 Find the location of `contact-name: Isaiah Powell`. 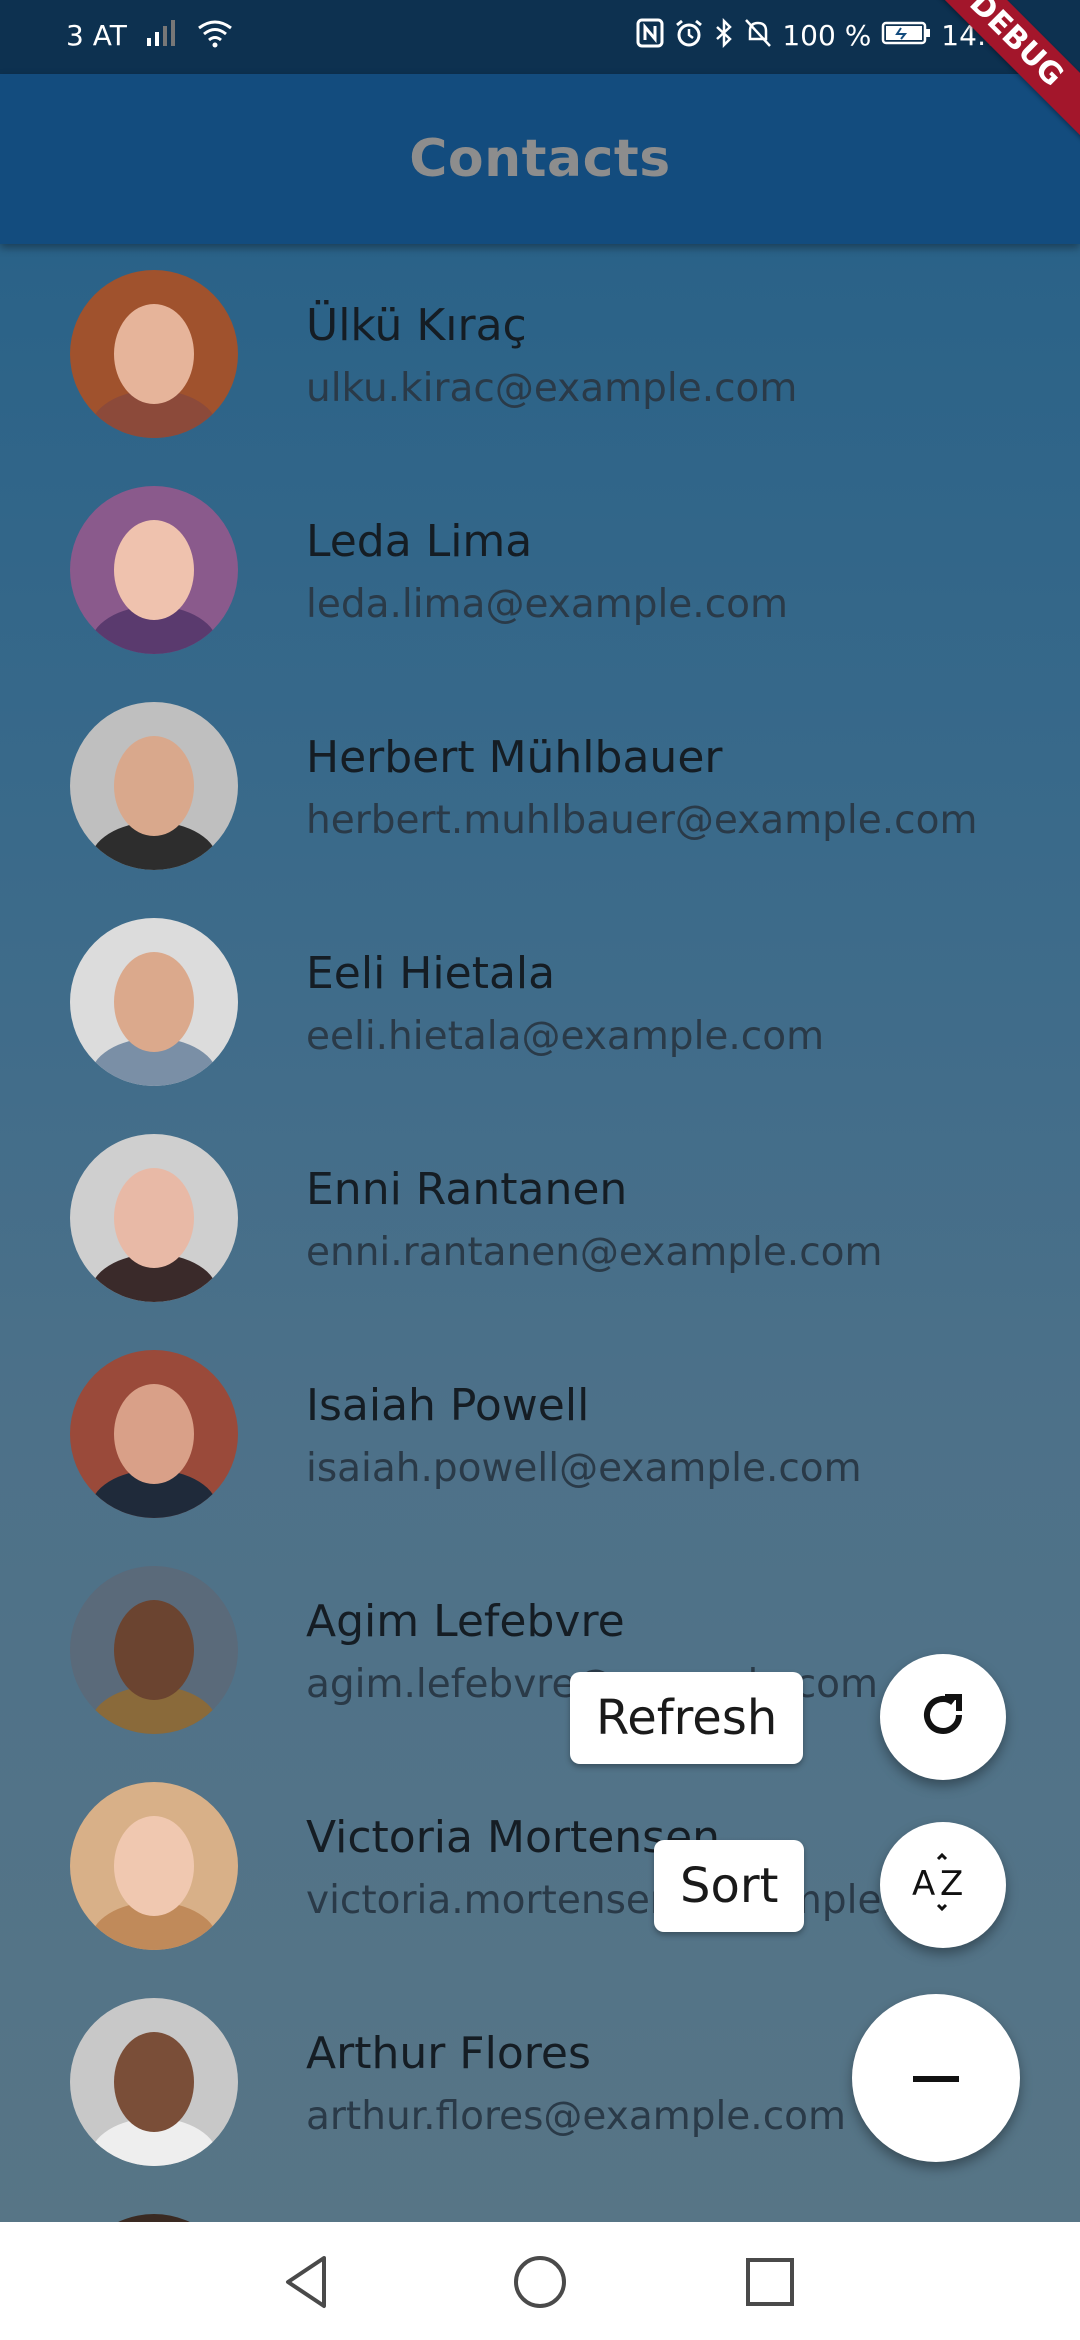

contact-name: Isaiah Powell is located at coordinates (448, 1405).